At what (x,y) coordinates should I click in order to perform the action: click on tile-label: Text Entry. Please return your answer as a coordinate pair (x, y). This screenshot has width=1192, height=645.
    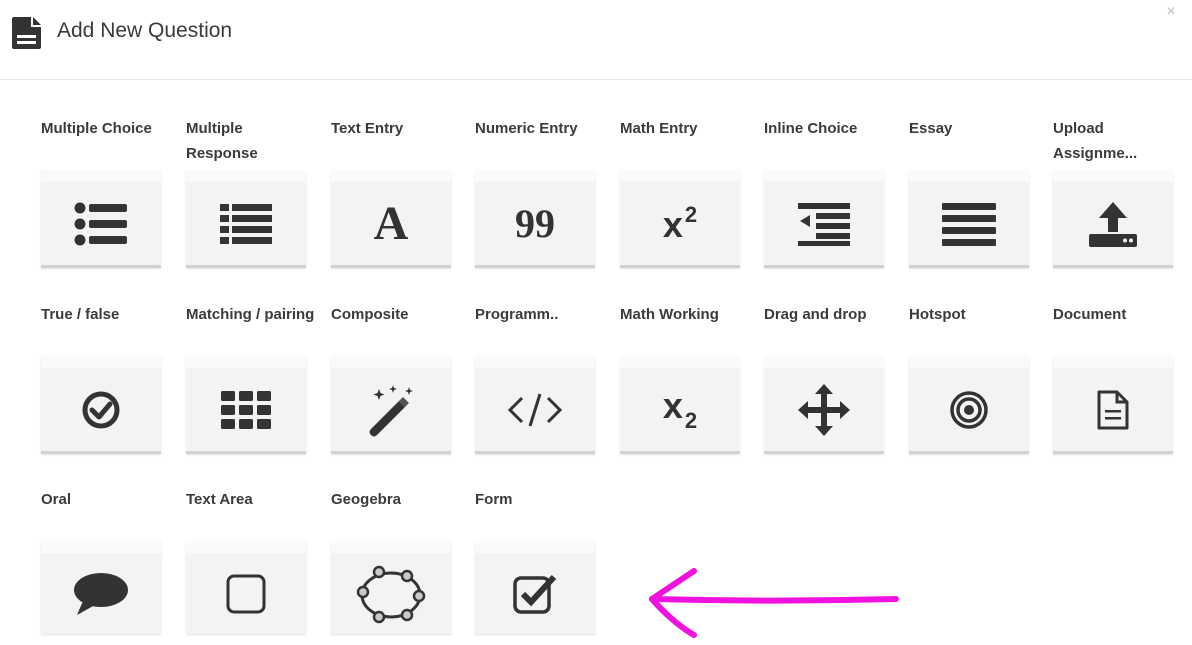
    Looking at the image, I should click on (367, 128).